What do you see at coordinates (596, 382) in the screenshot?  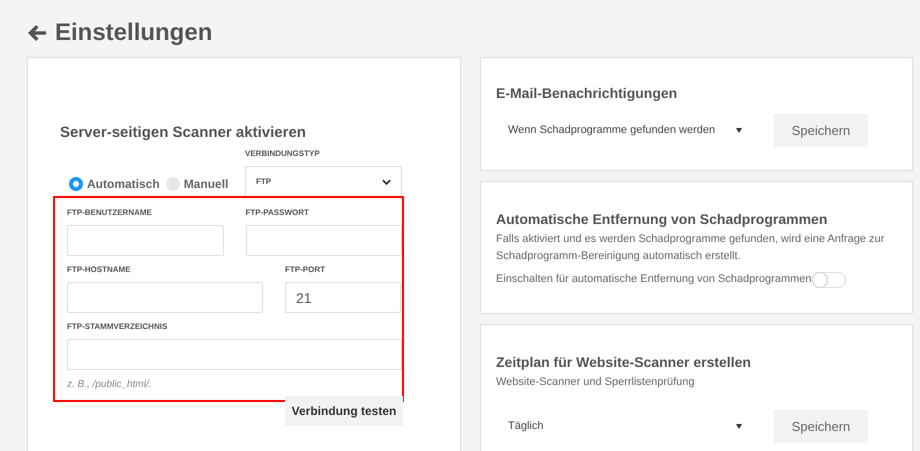 I see `subtitle-text: Website-Scanner und Sperrlistenprüfung` at bounding box center [596, 382].